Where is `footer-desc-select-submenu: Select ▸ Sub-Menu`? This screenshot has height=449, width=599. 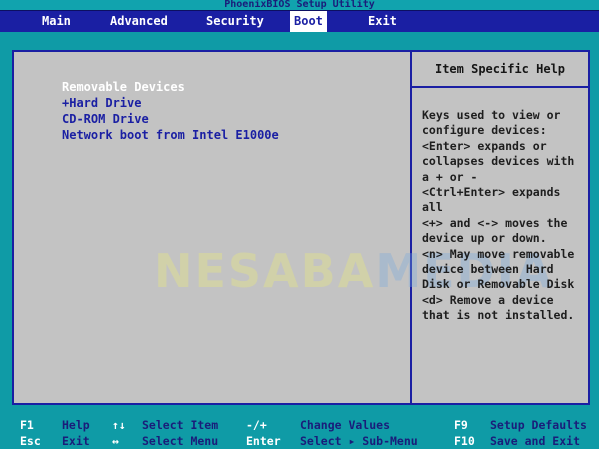 footer-desc-select-submenu: Select ▸ Sub-Menu is located at coordinates (359, 441).